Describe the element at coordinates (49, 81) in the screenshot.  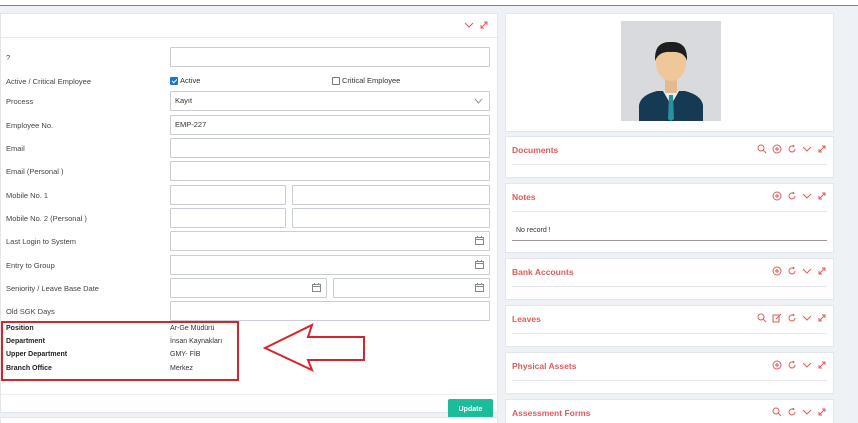
I see `label-active-critical: Active / Critical Employee` at that location.